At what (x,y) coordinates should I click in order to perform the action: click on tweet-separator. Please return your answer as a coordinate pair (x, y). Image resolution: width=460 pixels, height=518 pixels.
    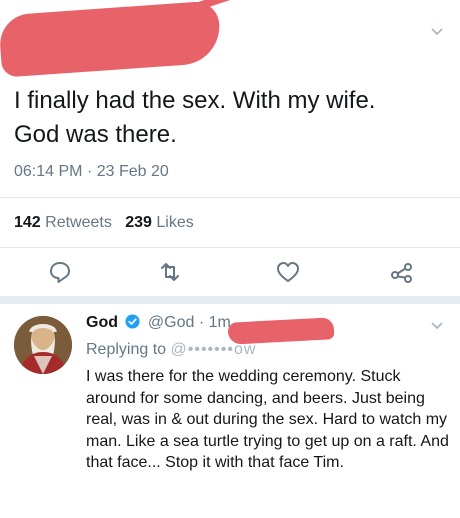
    Looking at the image, I should click on (230, 300).